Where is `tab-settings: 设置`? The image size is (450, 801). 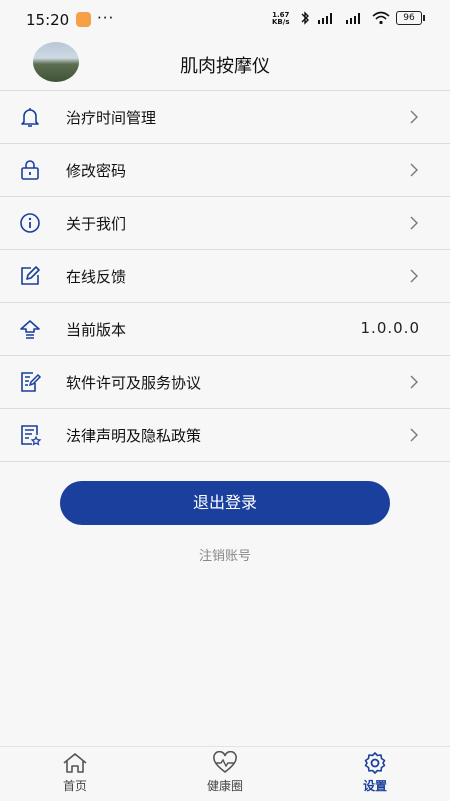
tab-settings: 设置 is located at coordinates (375, 772).